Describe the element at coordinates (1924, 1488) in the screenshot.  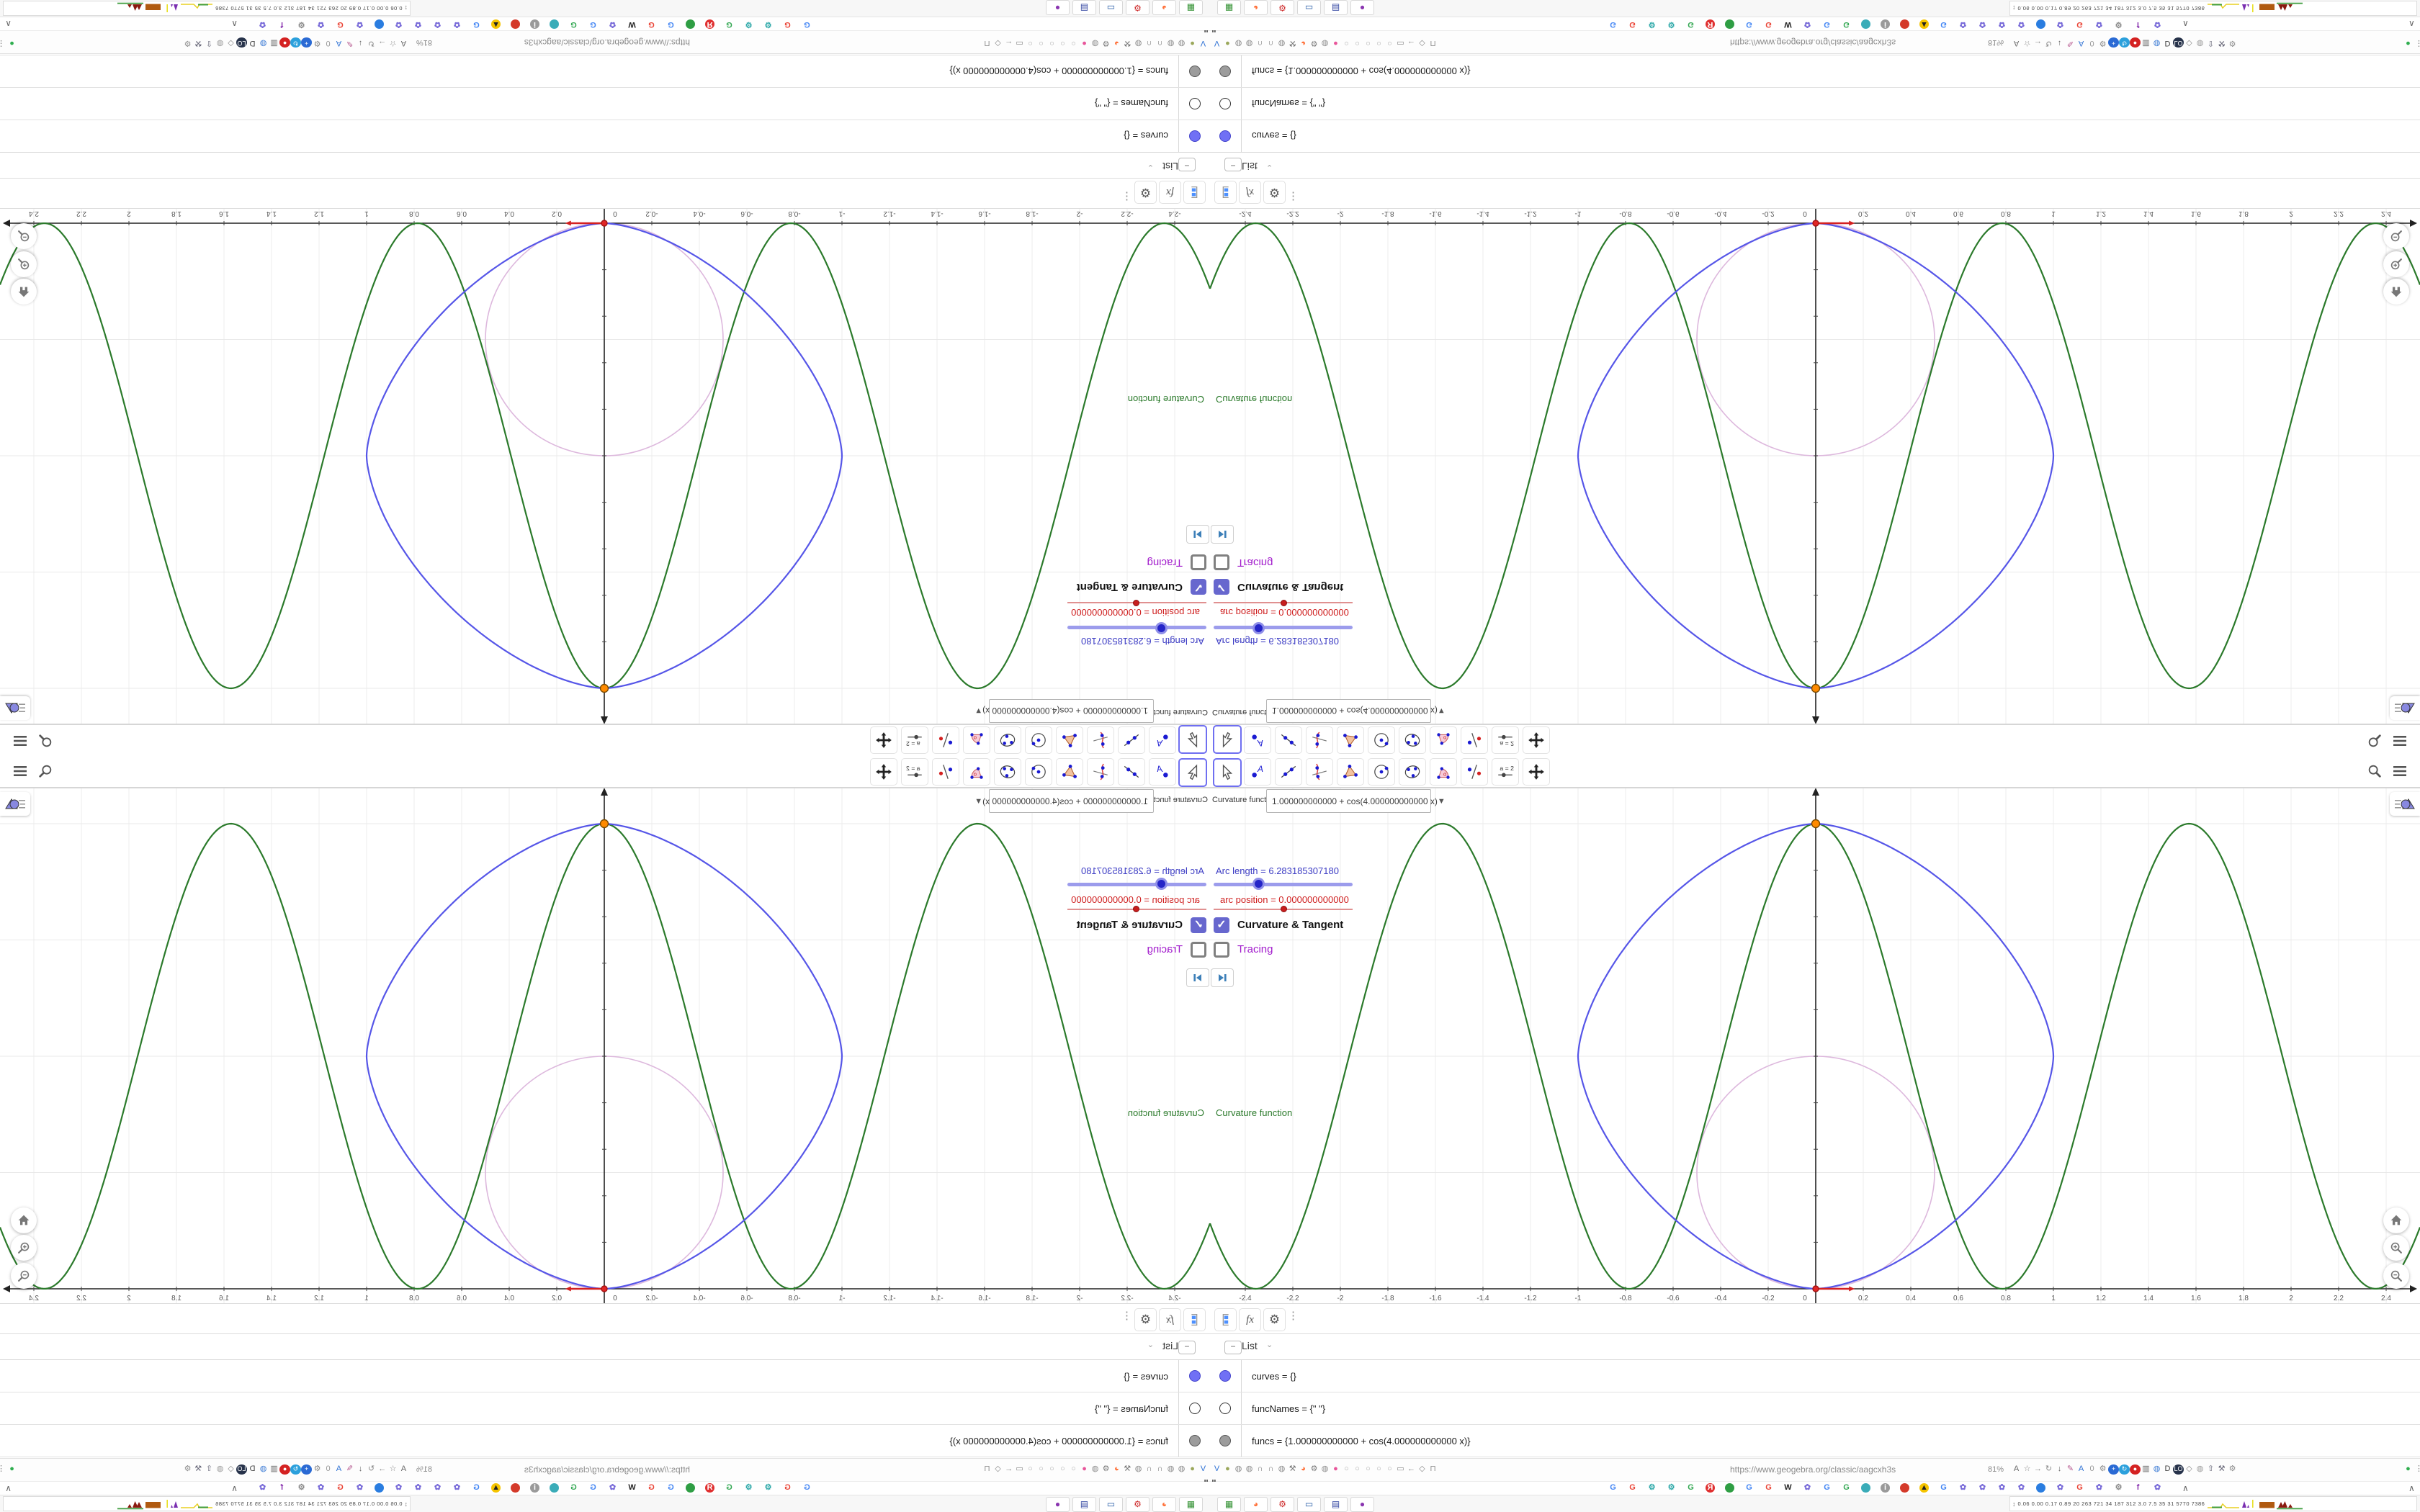
I see `camera: ▲` at that location.